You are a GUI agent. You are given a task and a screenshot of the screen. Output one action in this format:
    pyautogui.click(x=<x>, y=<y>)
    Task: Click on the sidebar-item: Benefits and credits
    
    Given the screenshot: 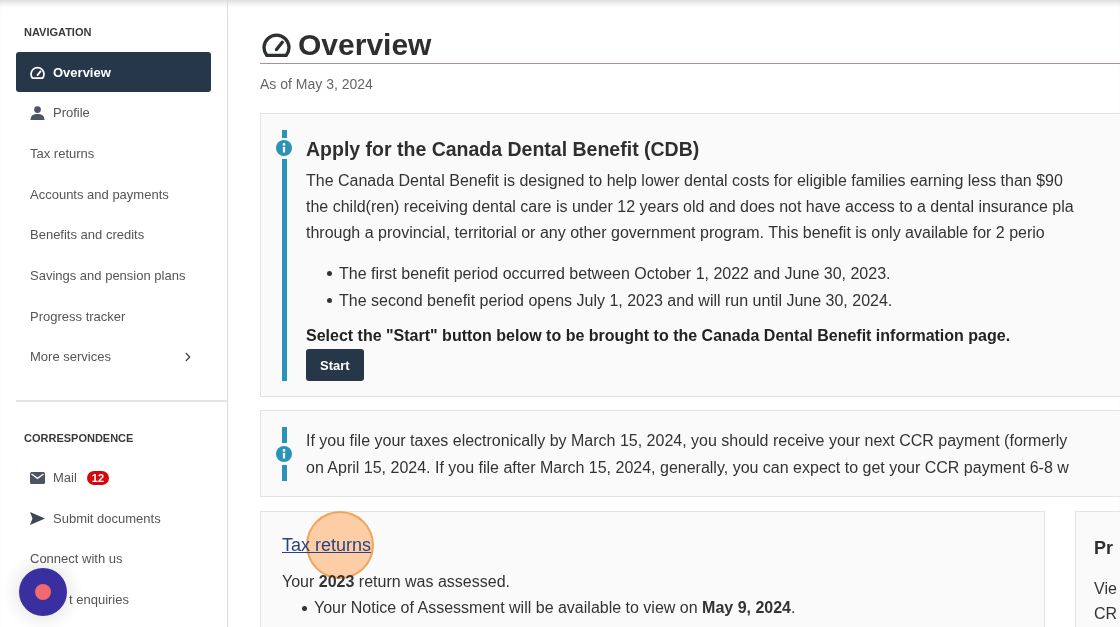 What is the action you would take?
    pyautogui.click(x=113, y=234)
    